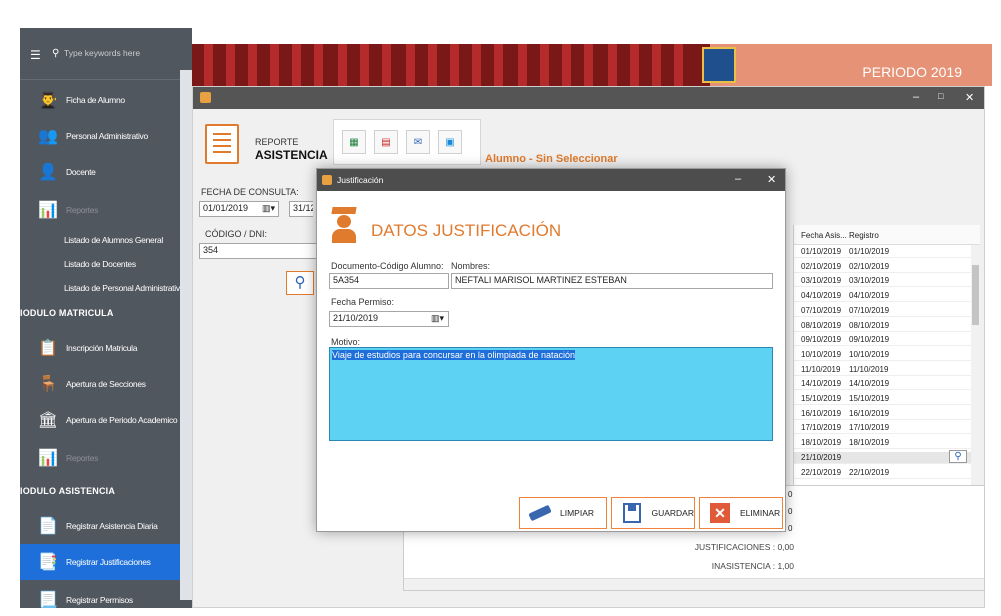  Describe the element at coordinates (102, 53) in the screenshot. I see `search-placeholder: Type keywords here` at that location.